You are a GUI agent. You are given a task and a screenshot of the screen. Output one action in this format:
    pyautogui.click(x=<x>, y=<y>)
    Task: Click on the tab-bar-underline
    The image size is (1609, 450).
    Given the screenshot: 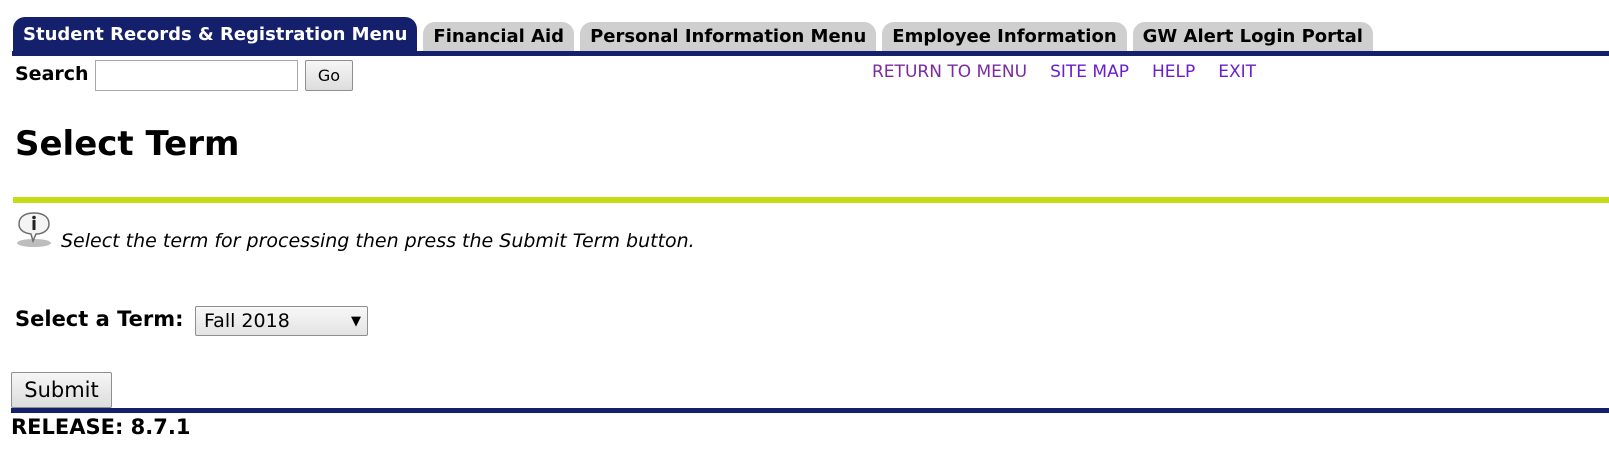 What is the action you would take?
    pyautogui.click(x=810, y=53)
    